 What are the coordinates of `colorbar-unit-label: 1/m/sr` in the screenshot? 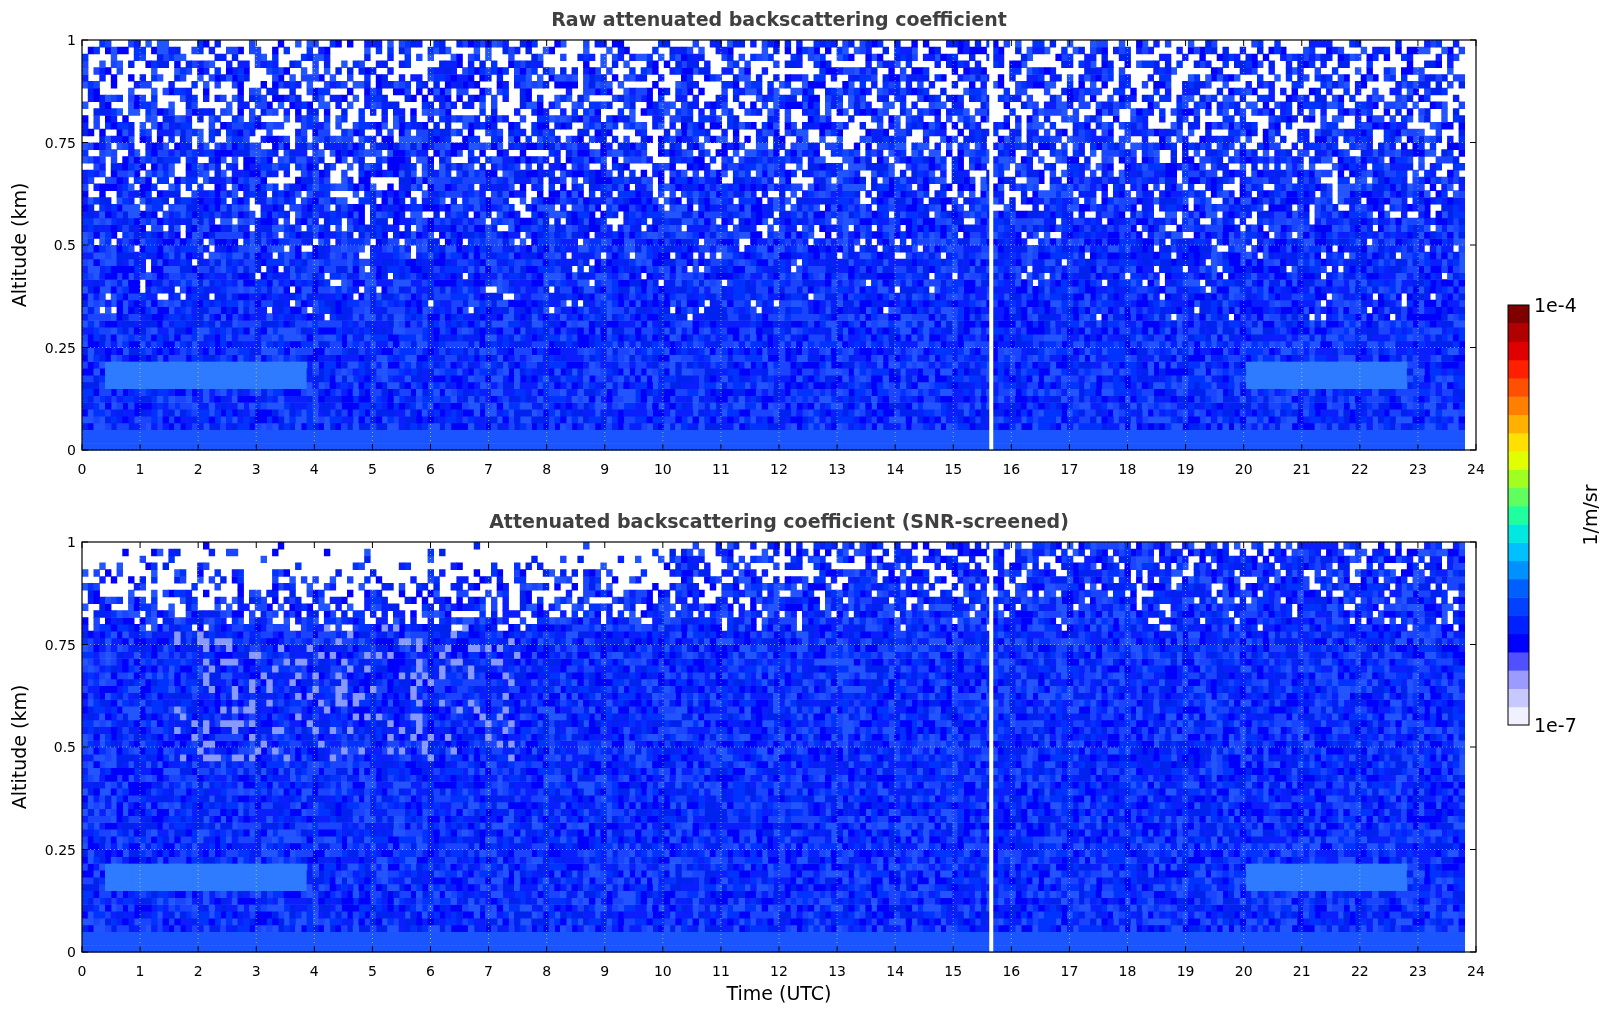 It's located at (1590, 515).